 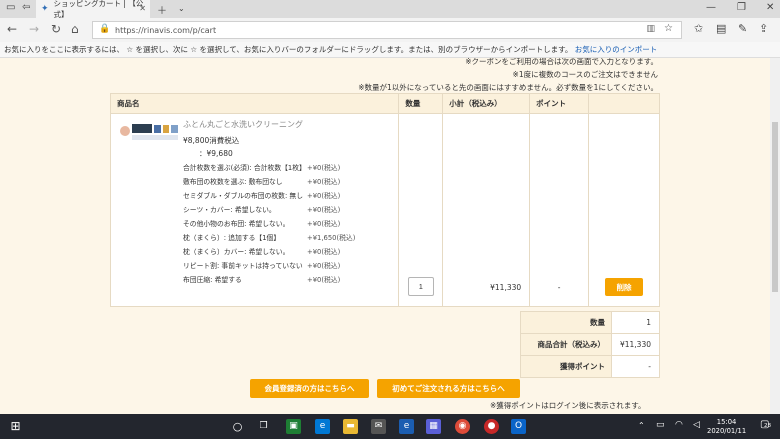 What do you see at coordinates (624, 103) in the screenshot?
I see `col-action` at bounding box center [624, 103].